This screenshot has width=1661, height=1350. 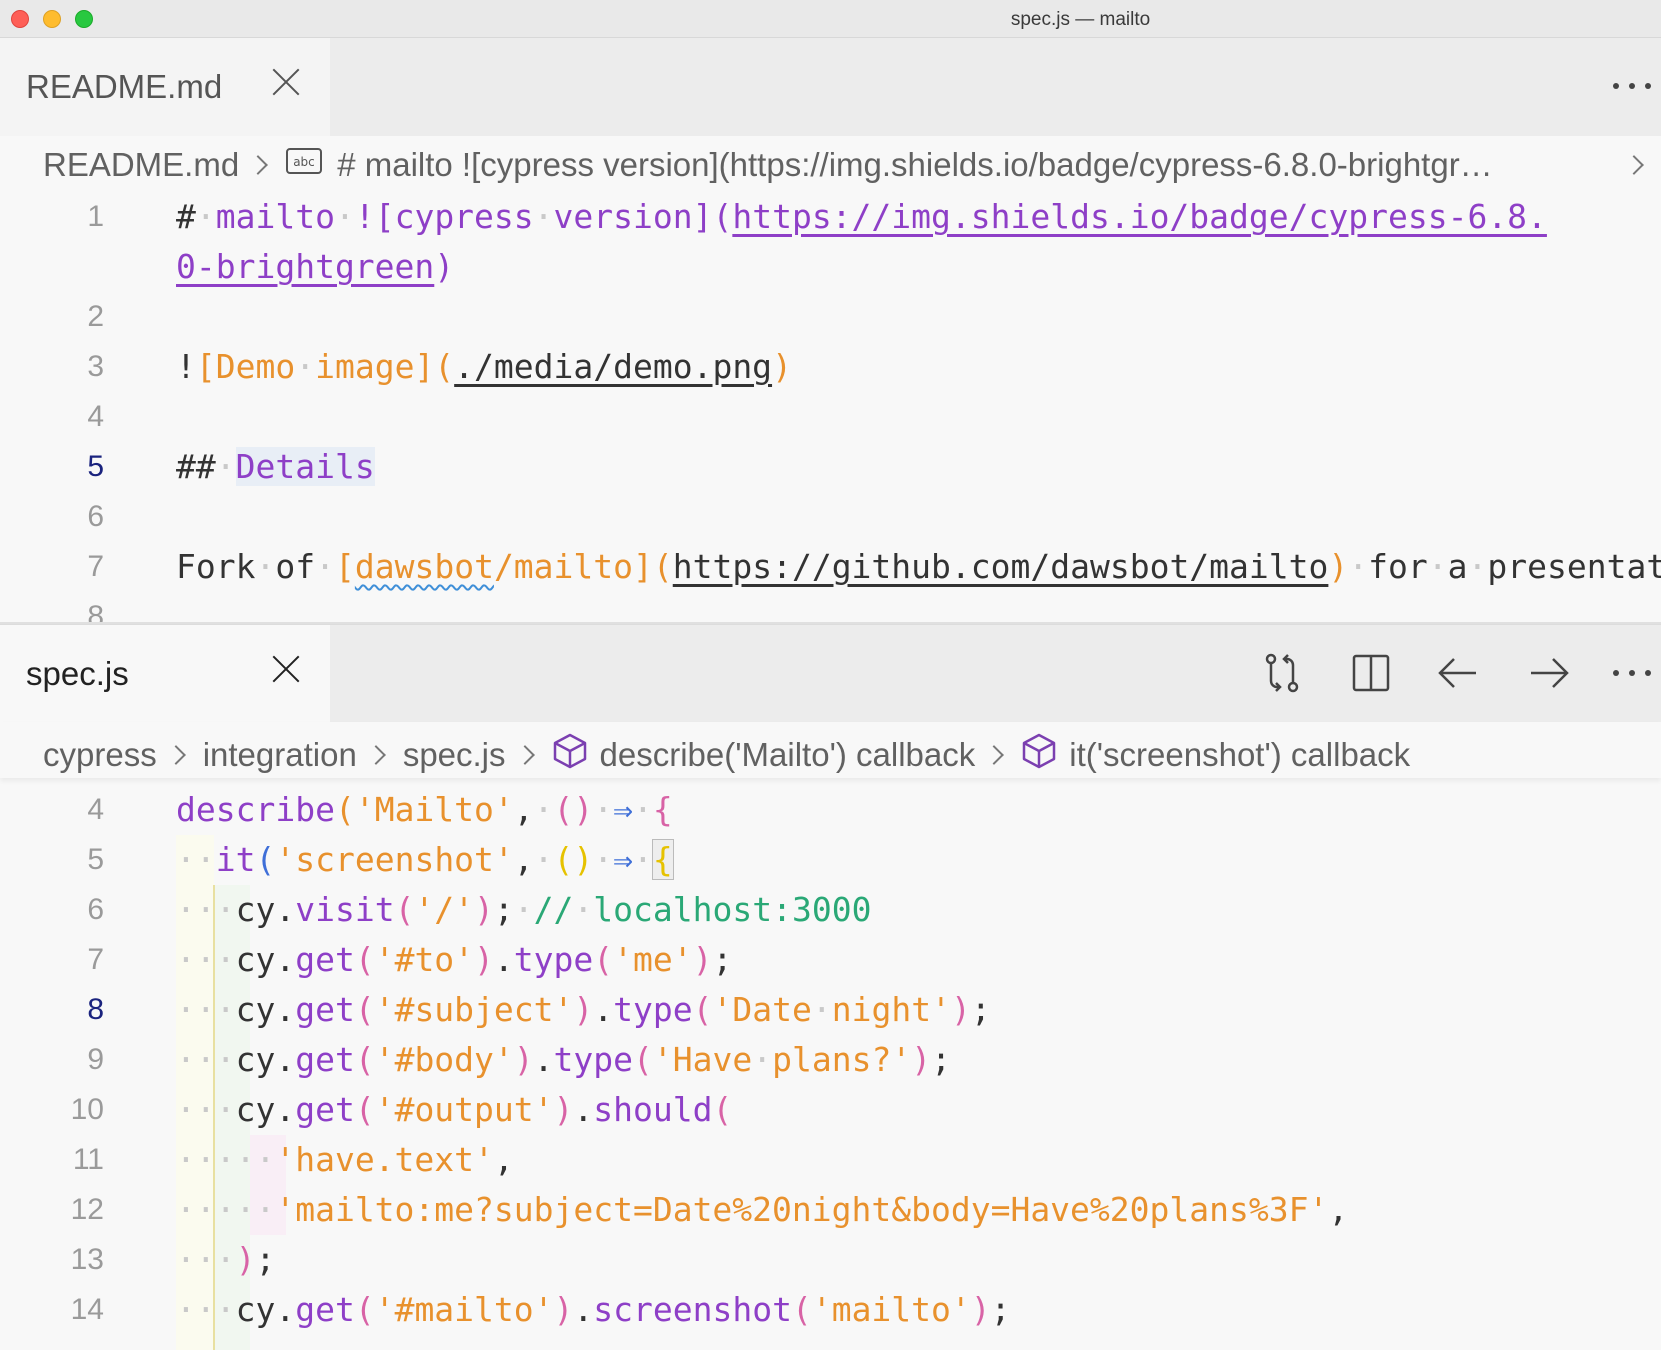 What do you see at coordinates (454, 755) in the screenshot?
I see `breadcrumb-item-spec-js: spec.js` at bounding box center [454, 755].